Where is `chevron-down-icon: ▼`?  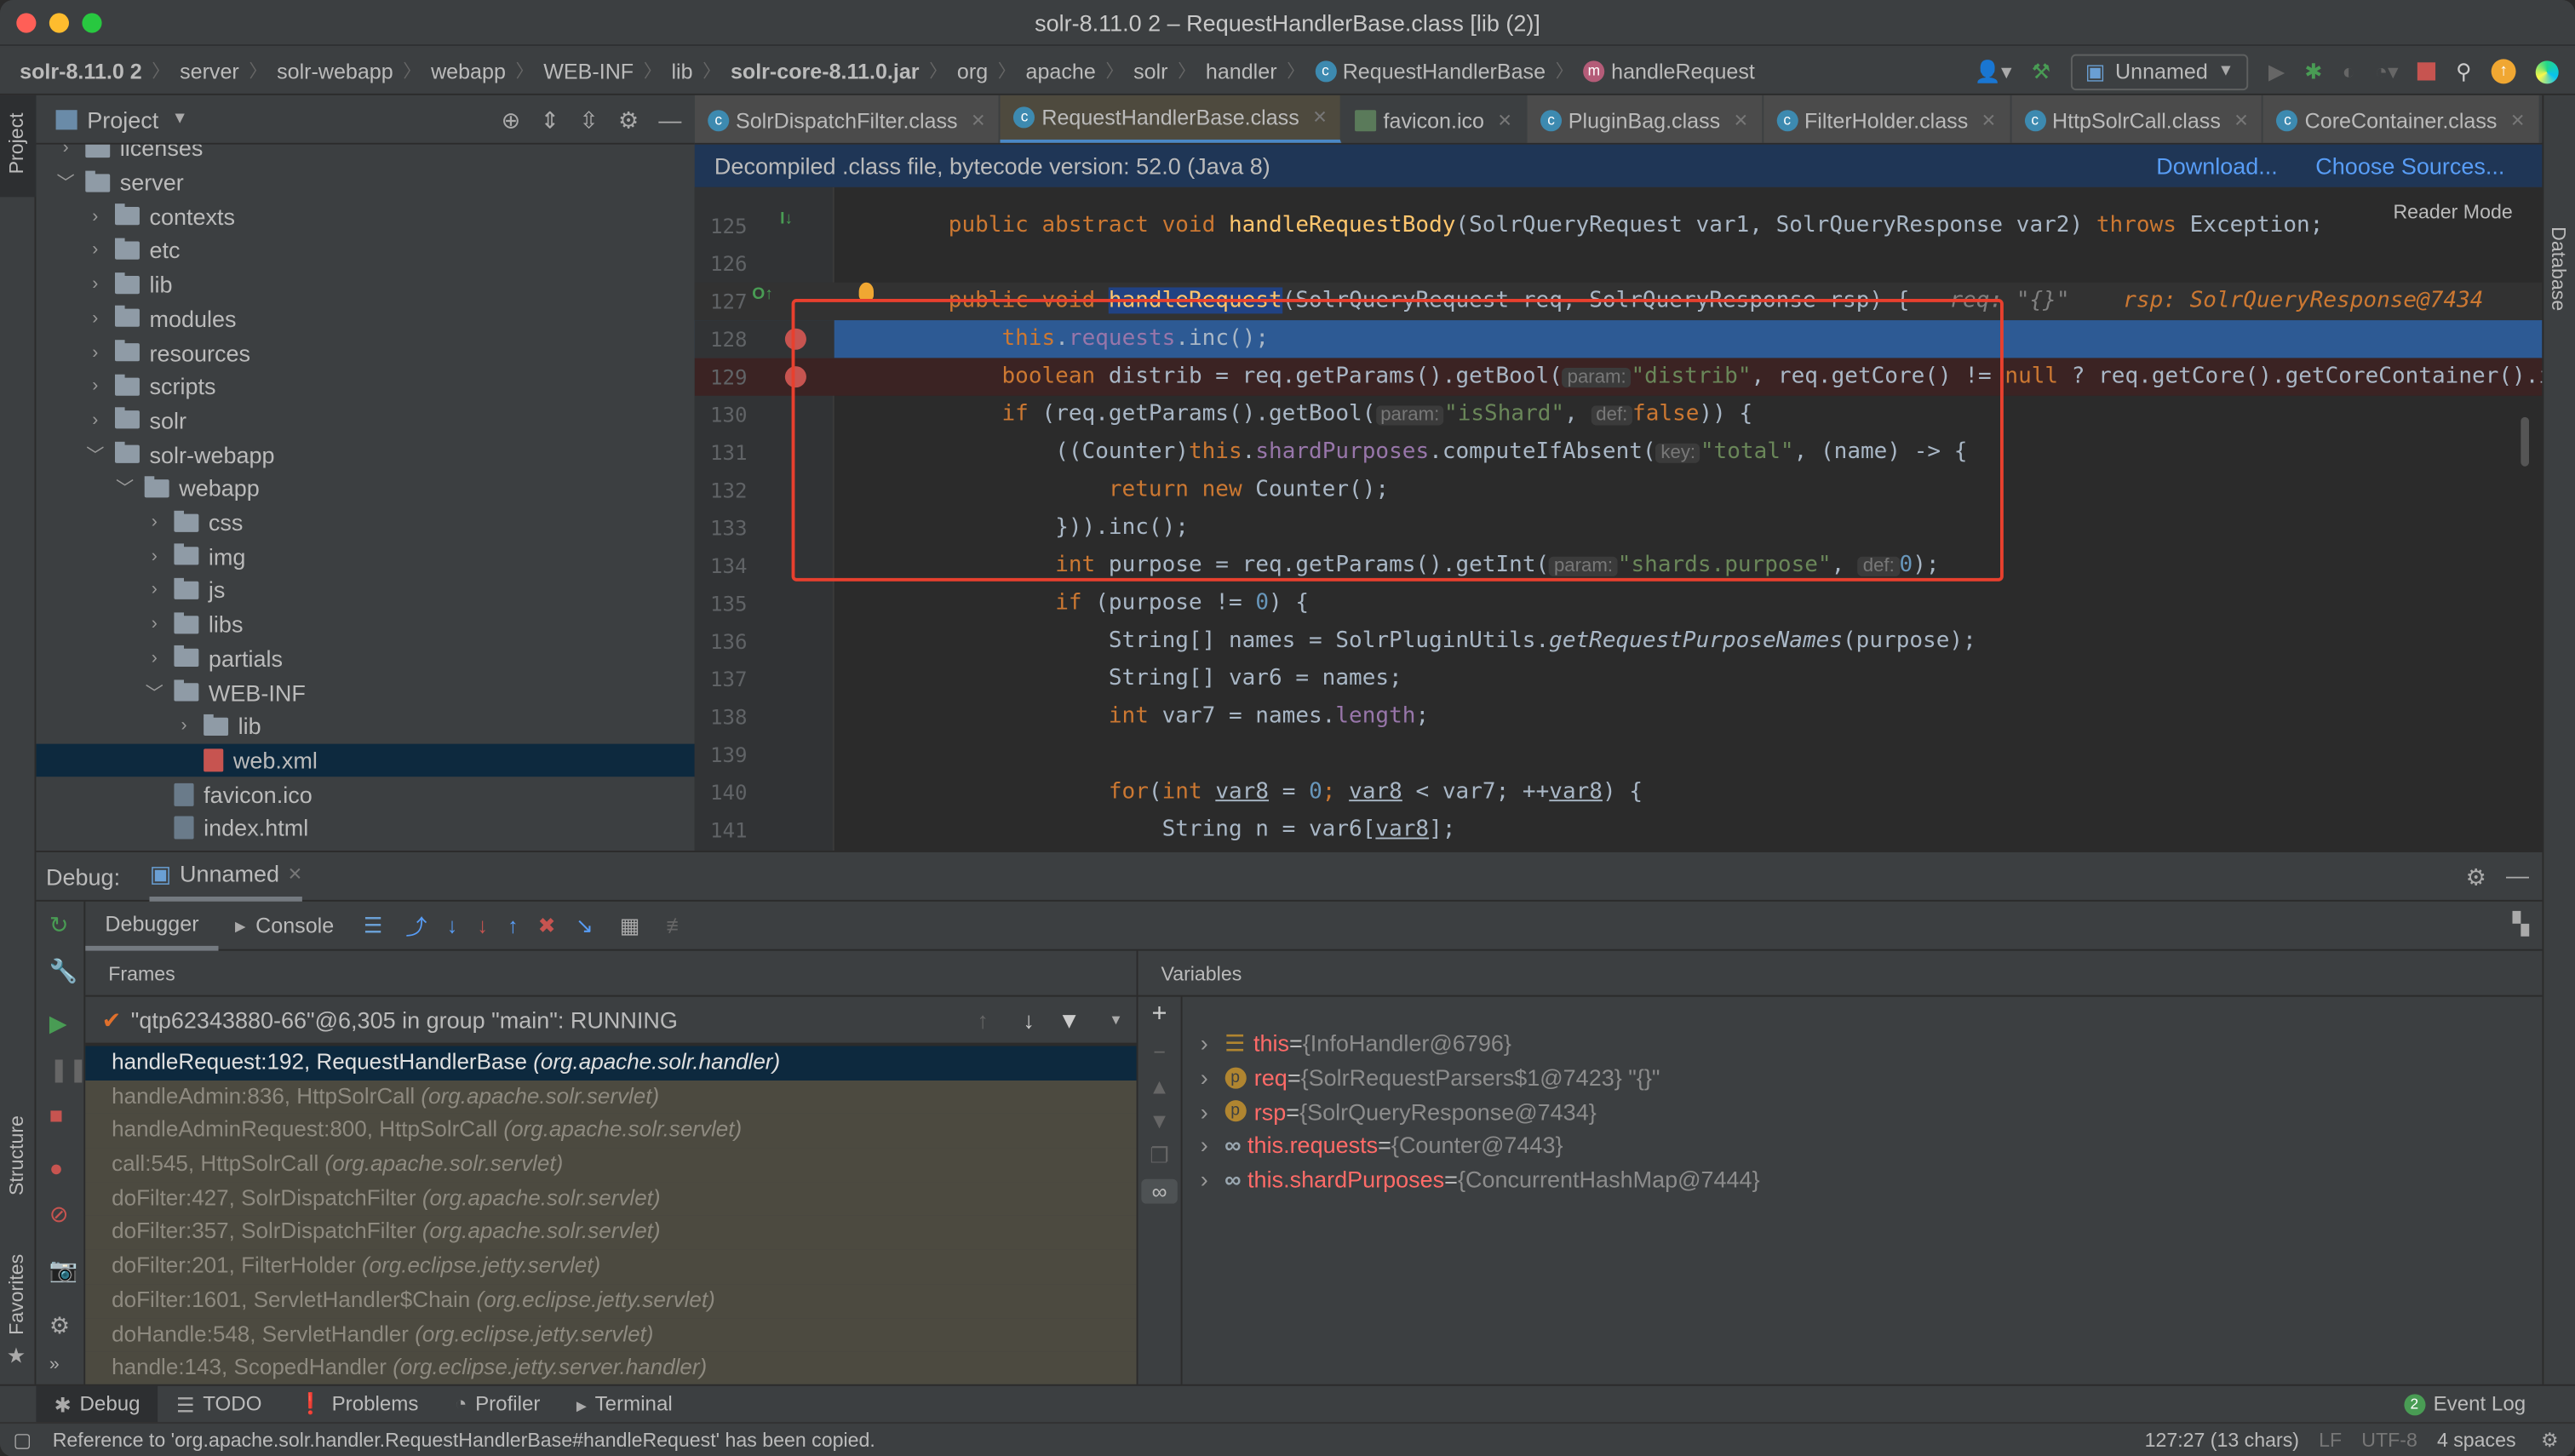
chevron-down-icon: ▼ is located at coordinates (180, 119).